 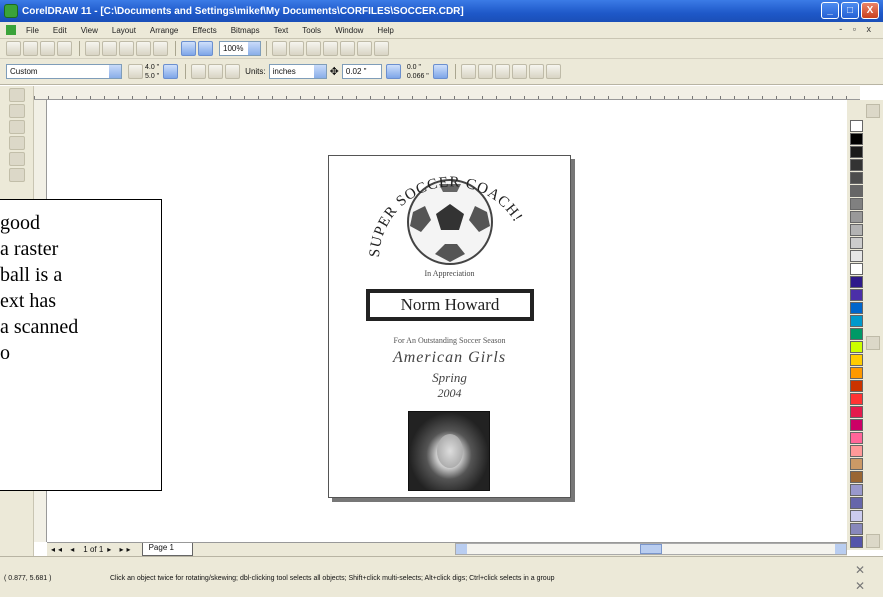 I want to click on menu-help: Help, so click(x=385, y=30).